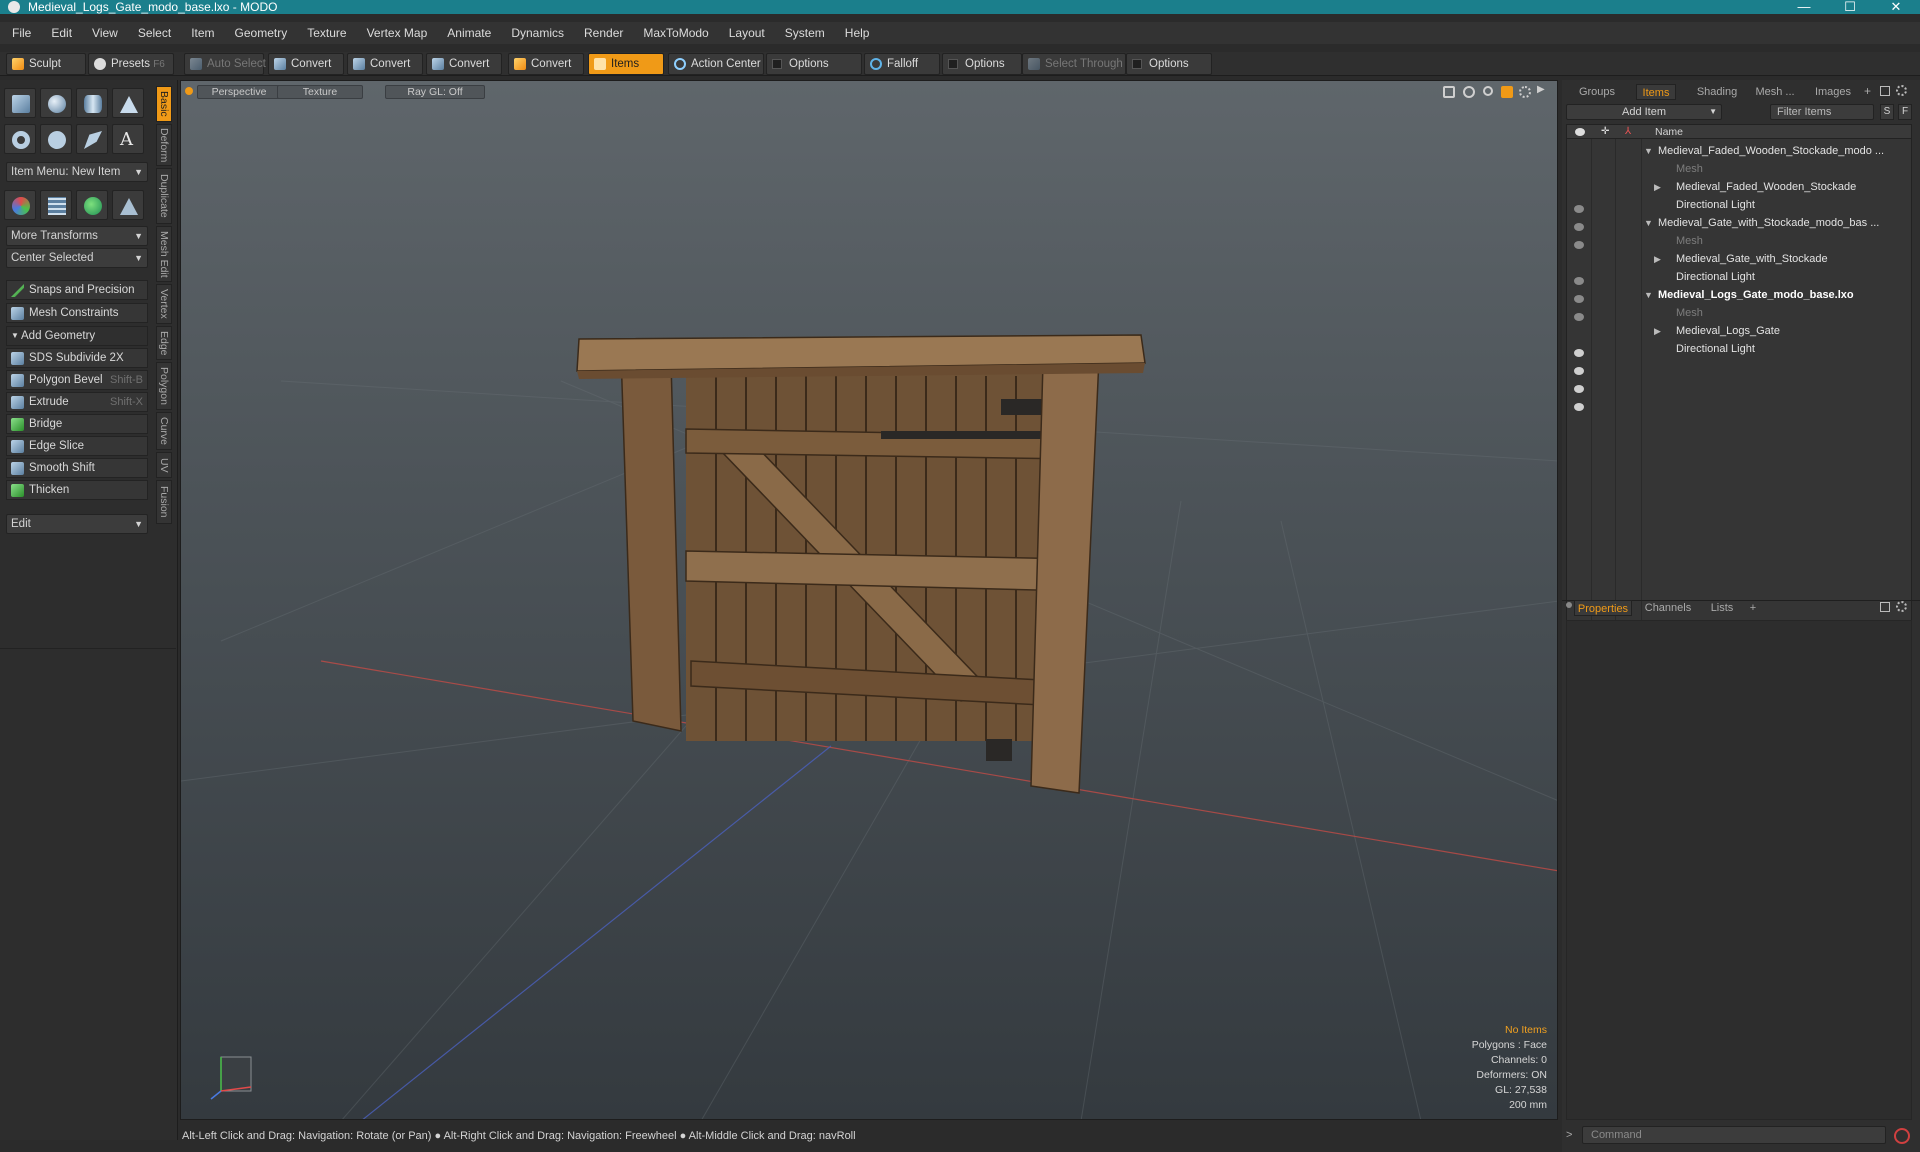 The height and width of the screenshot is (1152, 1920). Describe the element at coordinates (77, 402) in the screenshot. I see `extrude-button: Extrude Shift-X` at that location.